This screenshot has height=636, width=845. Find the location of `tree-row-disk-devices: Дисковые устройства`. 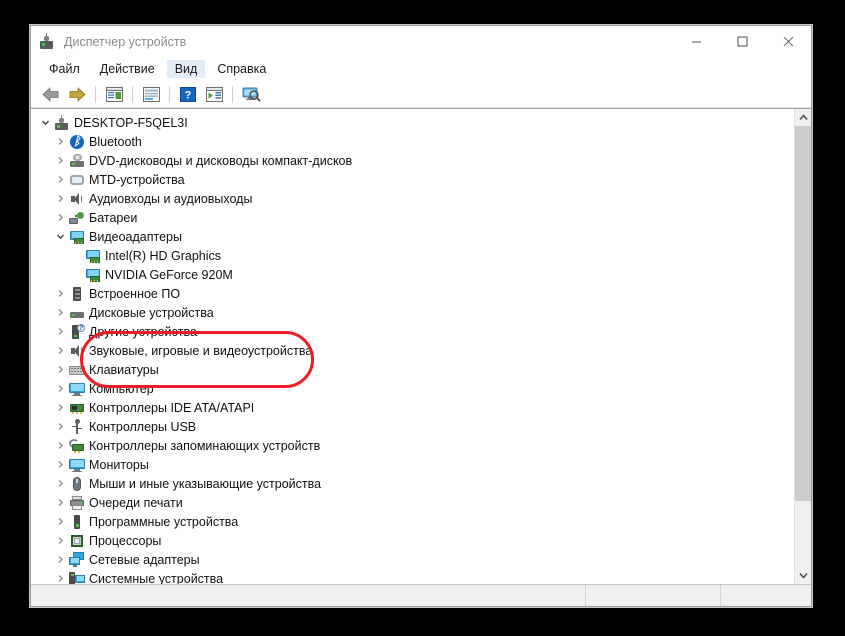

tree-row-disk-devices: Дисковые устройства is located at coordinates (412, 312).